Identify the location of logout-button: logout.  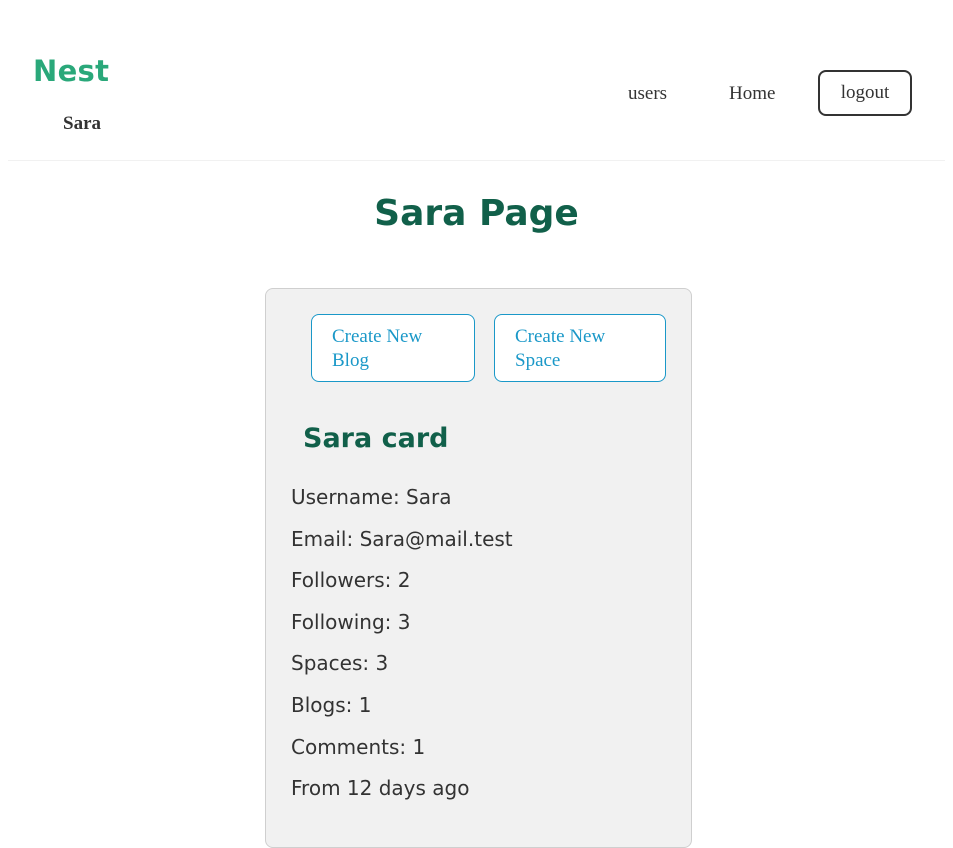
(865, 93).